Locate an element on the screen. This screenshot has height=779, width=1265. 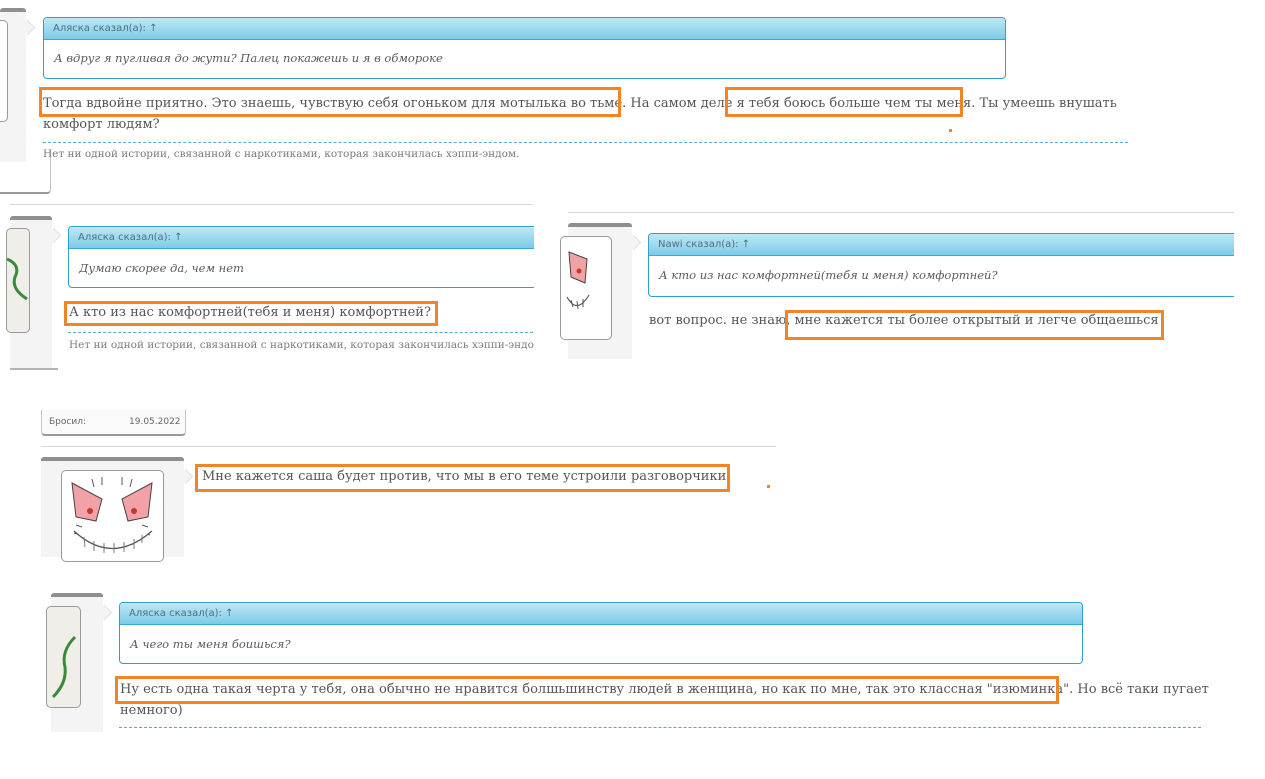
post1-marker-dot is located at coordinates (950, 130).